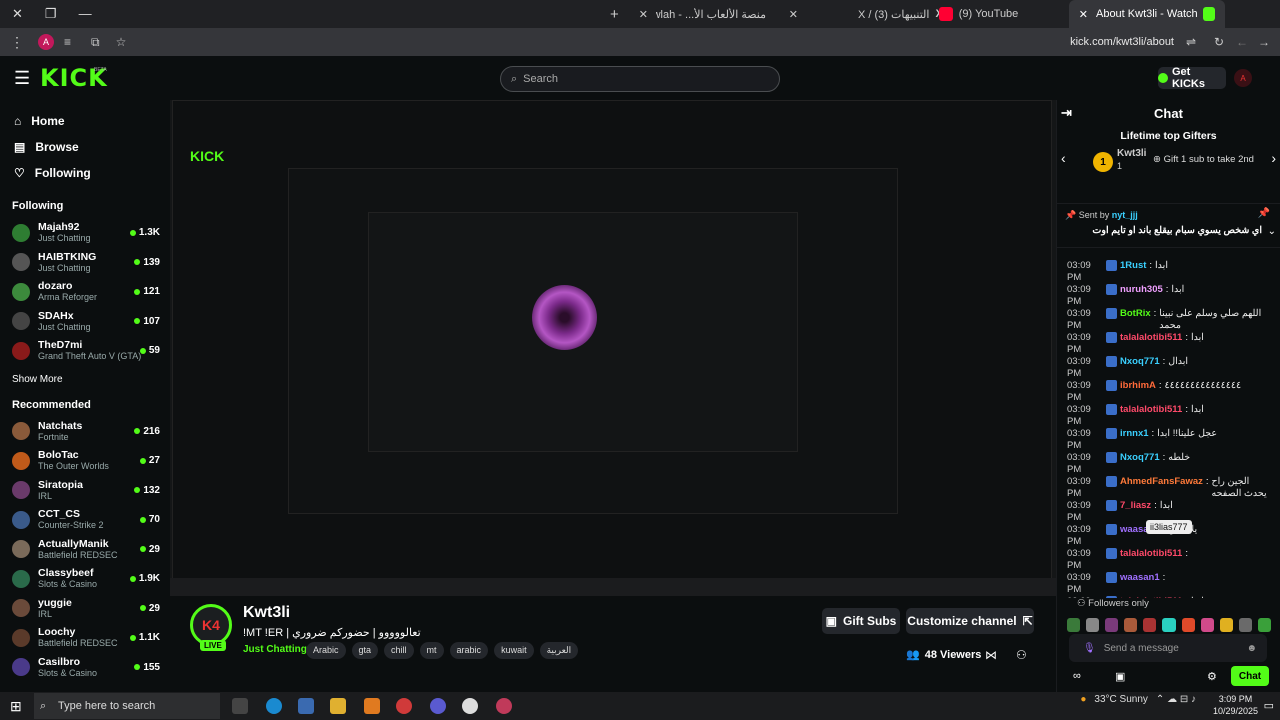 This screenshot has width=1280, height=720. I want to click on message-username: 7_liasz, so click(1135, 506).